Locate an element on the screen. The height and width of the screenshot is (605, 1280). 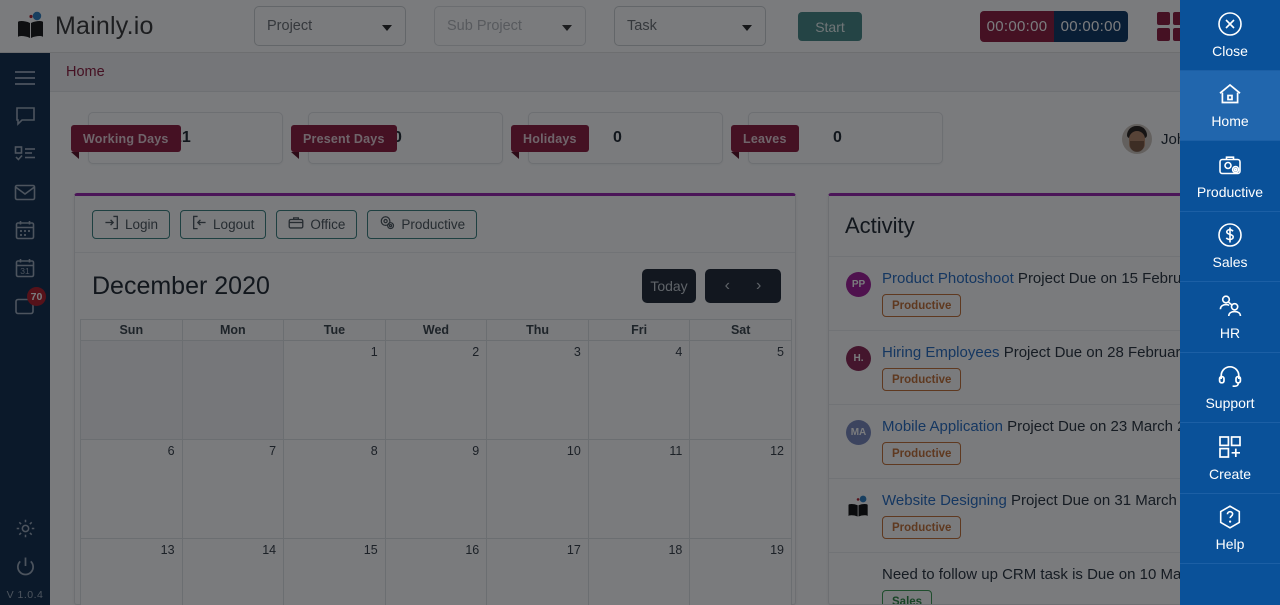
right-menu-item-help: Help is located at coordinates (1230, 529).